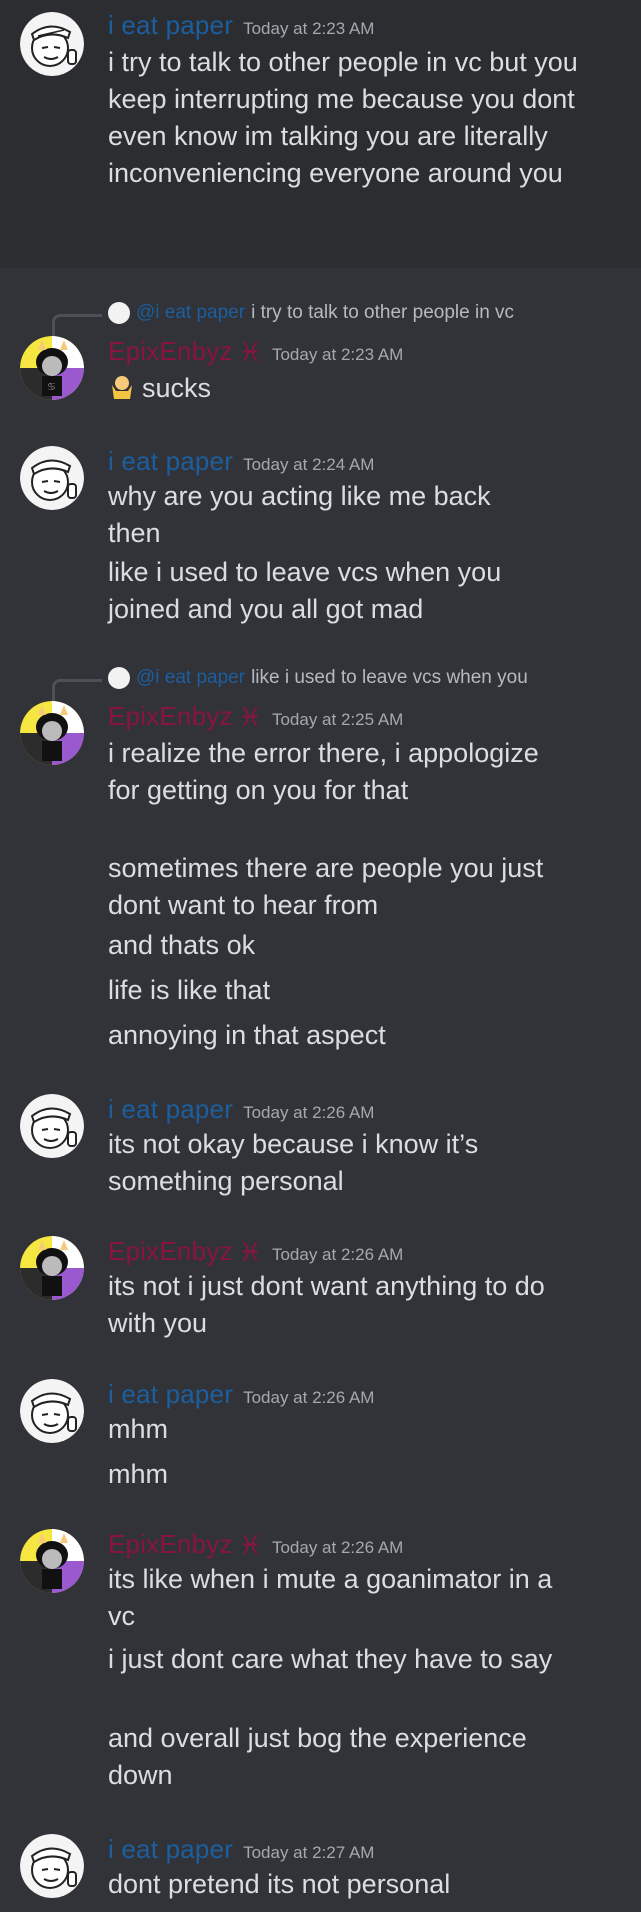 The width and height of the screenshot is (641, 1912). Describe the element at coordinates (309, 1852) in the screenshot. I see `timestamp: Today at 2:27 AM` at that location.